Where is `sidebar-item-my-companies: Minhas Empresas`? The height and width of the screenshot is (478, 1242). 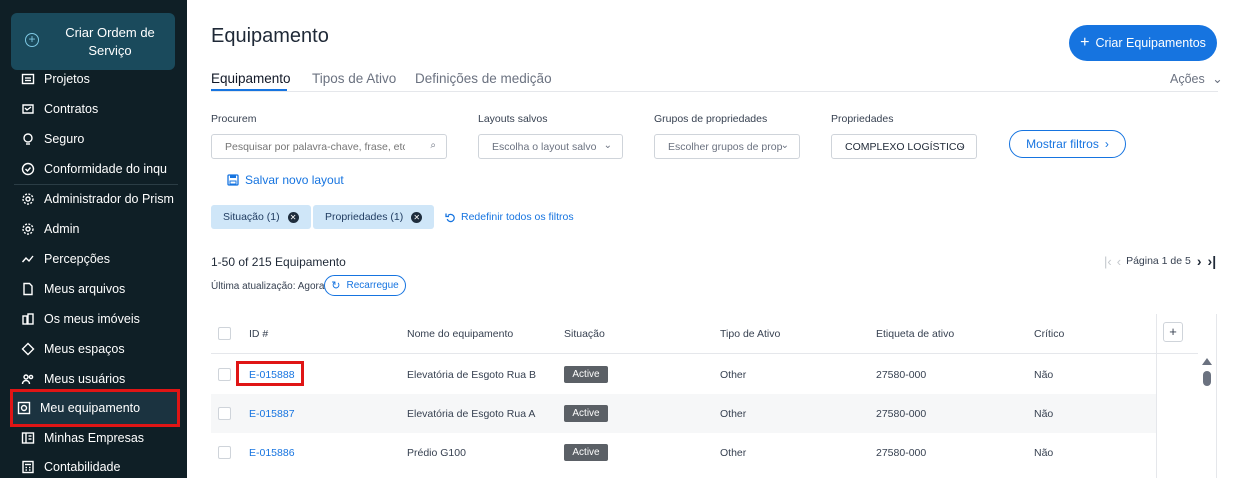 sidebar-item-my-companies: Minhas Empresas is located at coordinates (96, 438).